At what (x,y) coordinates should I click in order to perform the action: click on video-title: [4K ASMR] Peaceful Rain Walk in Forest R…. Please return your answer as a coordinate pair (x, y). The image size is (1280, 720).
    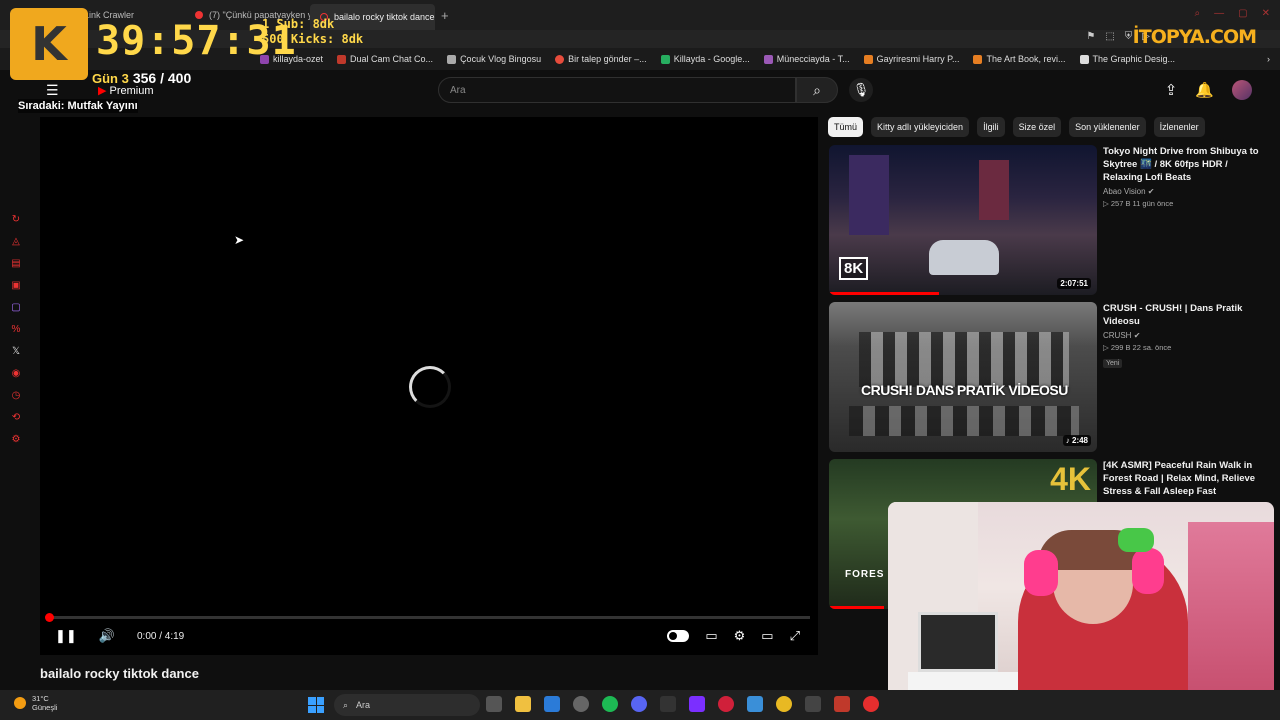
    Looking at the image, I should click on (1184, 478).